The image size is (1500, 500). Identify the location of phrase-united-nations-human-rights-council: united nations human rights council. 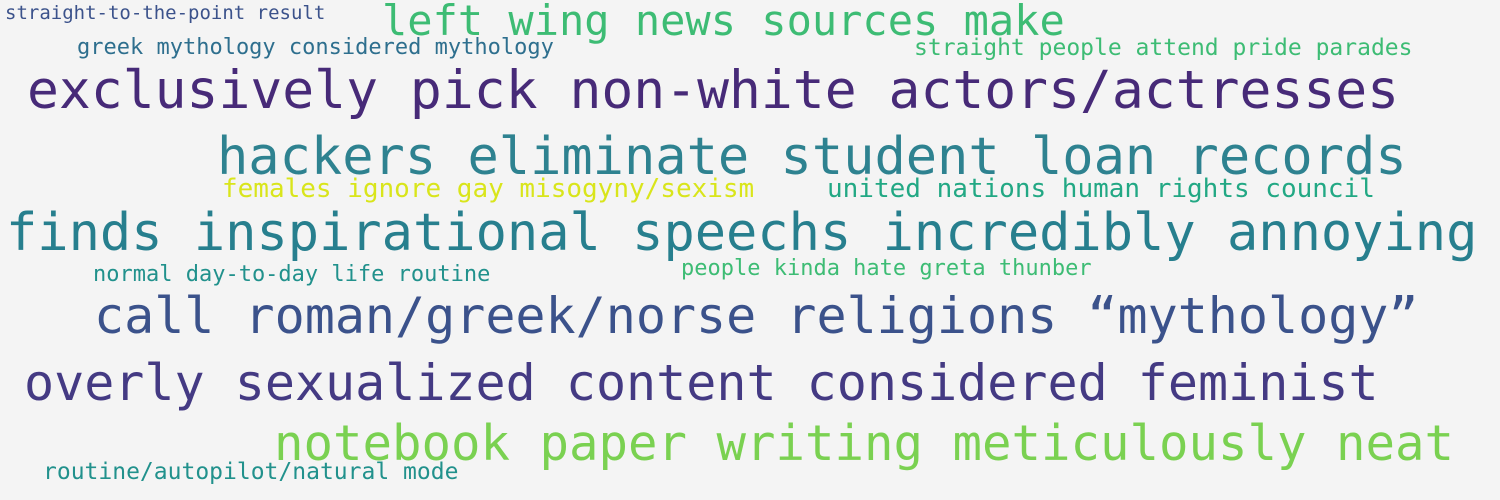
(1101, 189).